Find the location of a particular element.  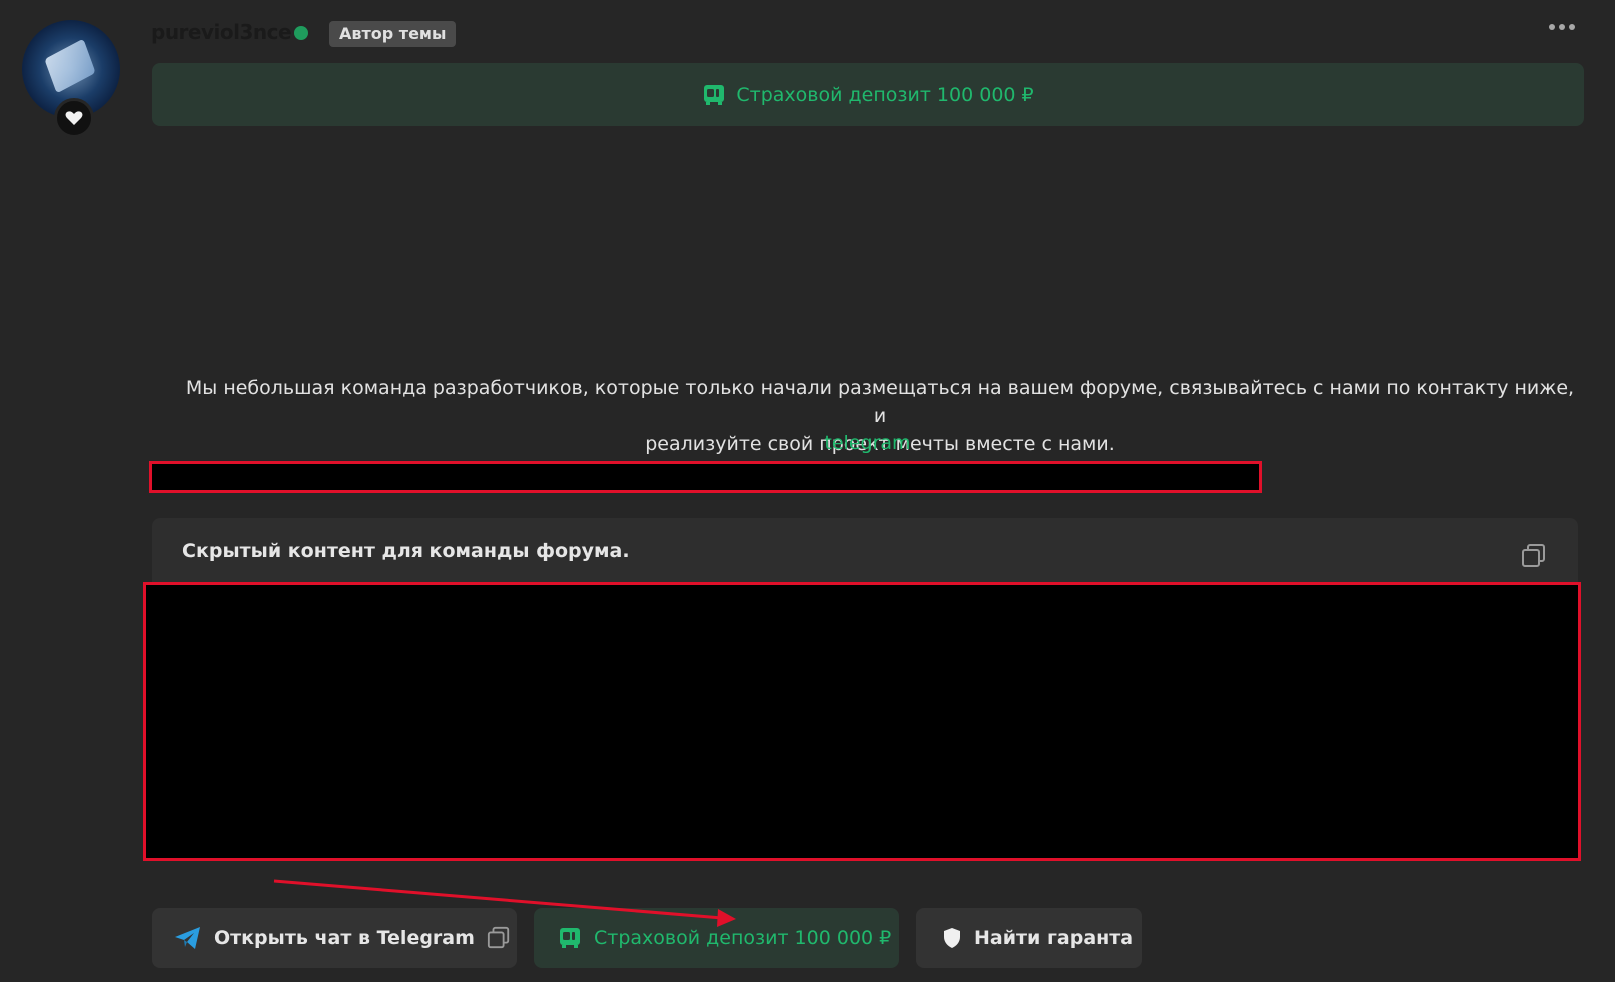

redacted-box is located at coordinates (705, 477).